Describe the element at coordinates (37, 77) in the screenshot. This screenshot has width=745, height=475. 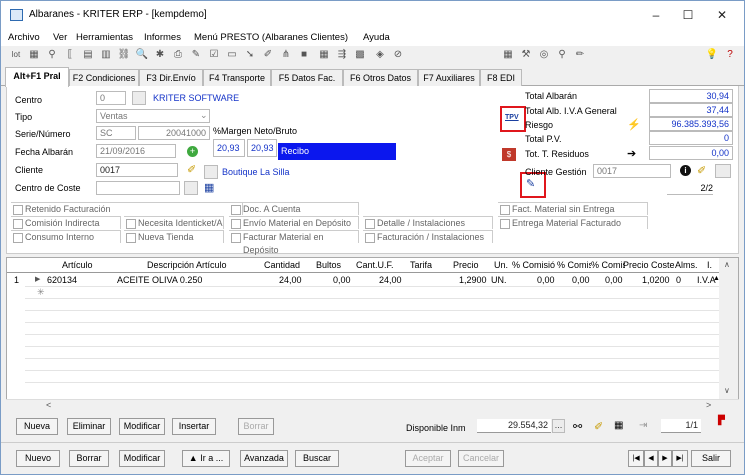
I see `tab-pral: Alt+F1 Pral` at that location.